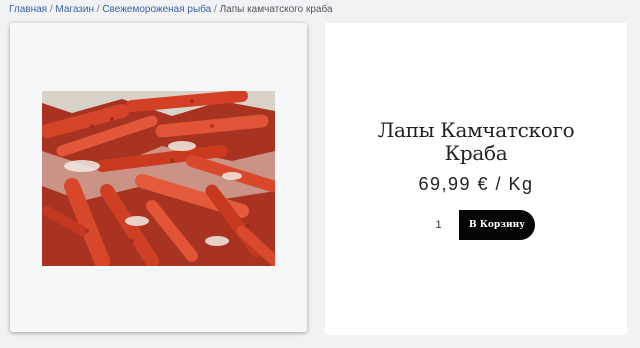 The width and height of the screenshot is (640, 348). I want to click on breadcrumb-shop-link: Магазин, so click(74, 9).